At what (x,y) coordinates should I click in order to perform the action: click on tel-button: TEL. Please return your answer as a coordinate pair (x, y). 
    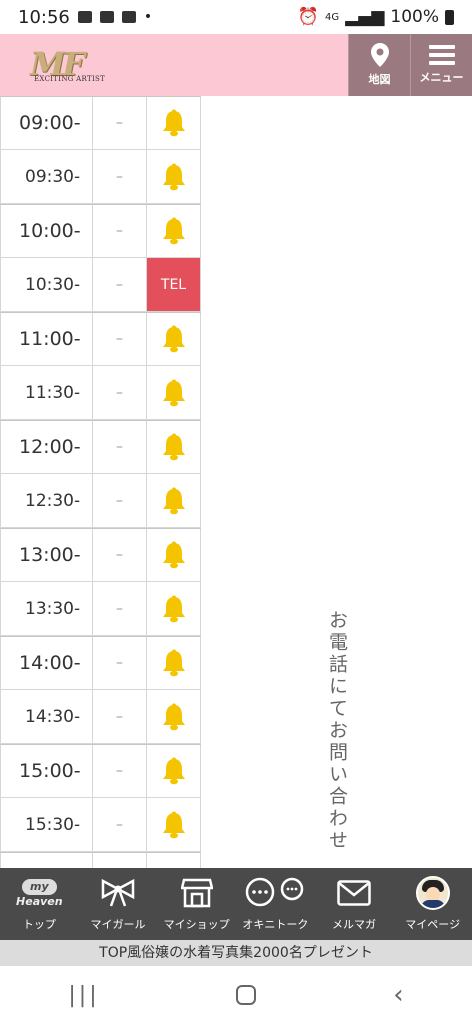
    Looking at the image, I should click on (174, 284).